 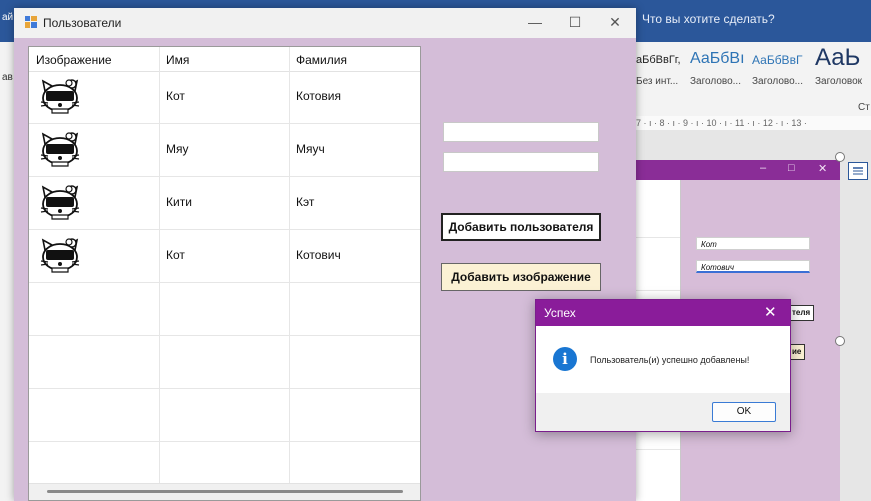 I want to click on info-icon: i, so click(x=565, y=359).